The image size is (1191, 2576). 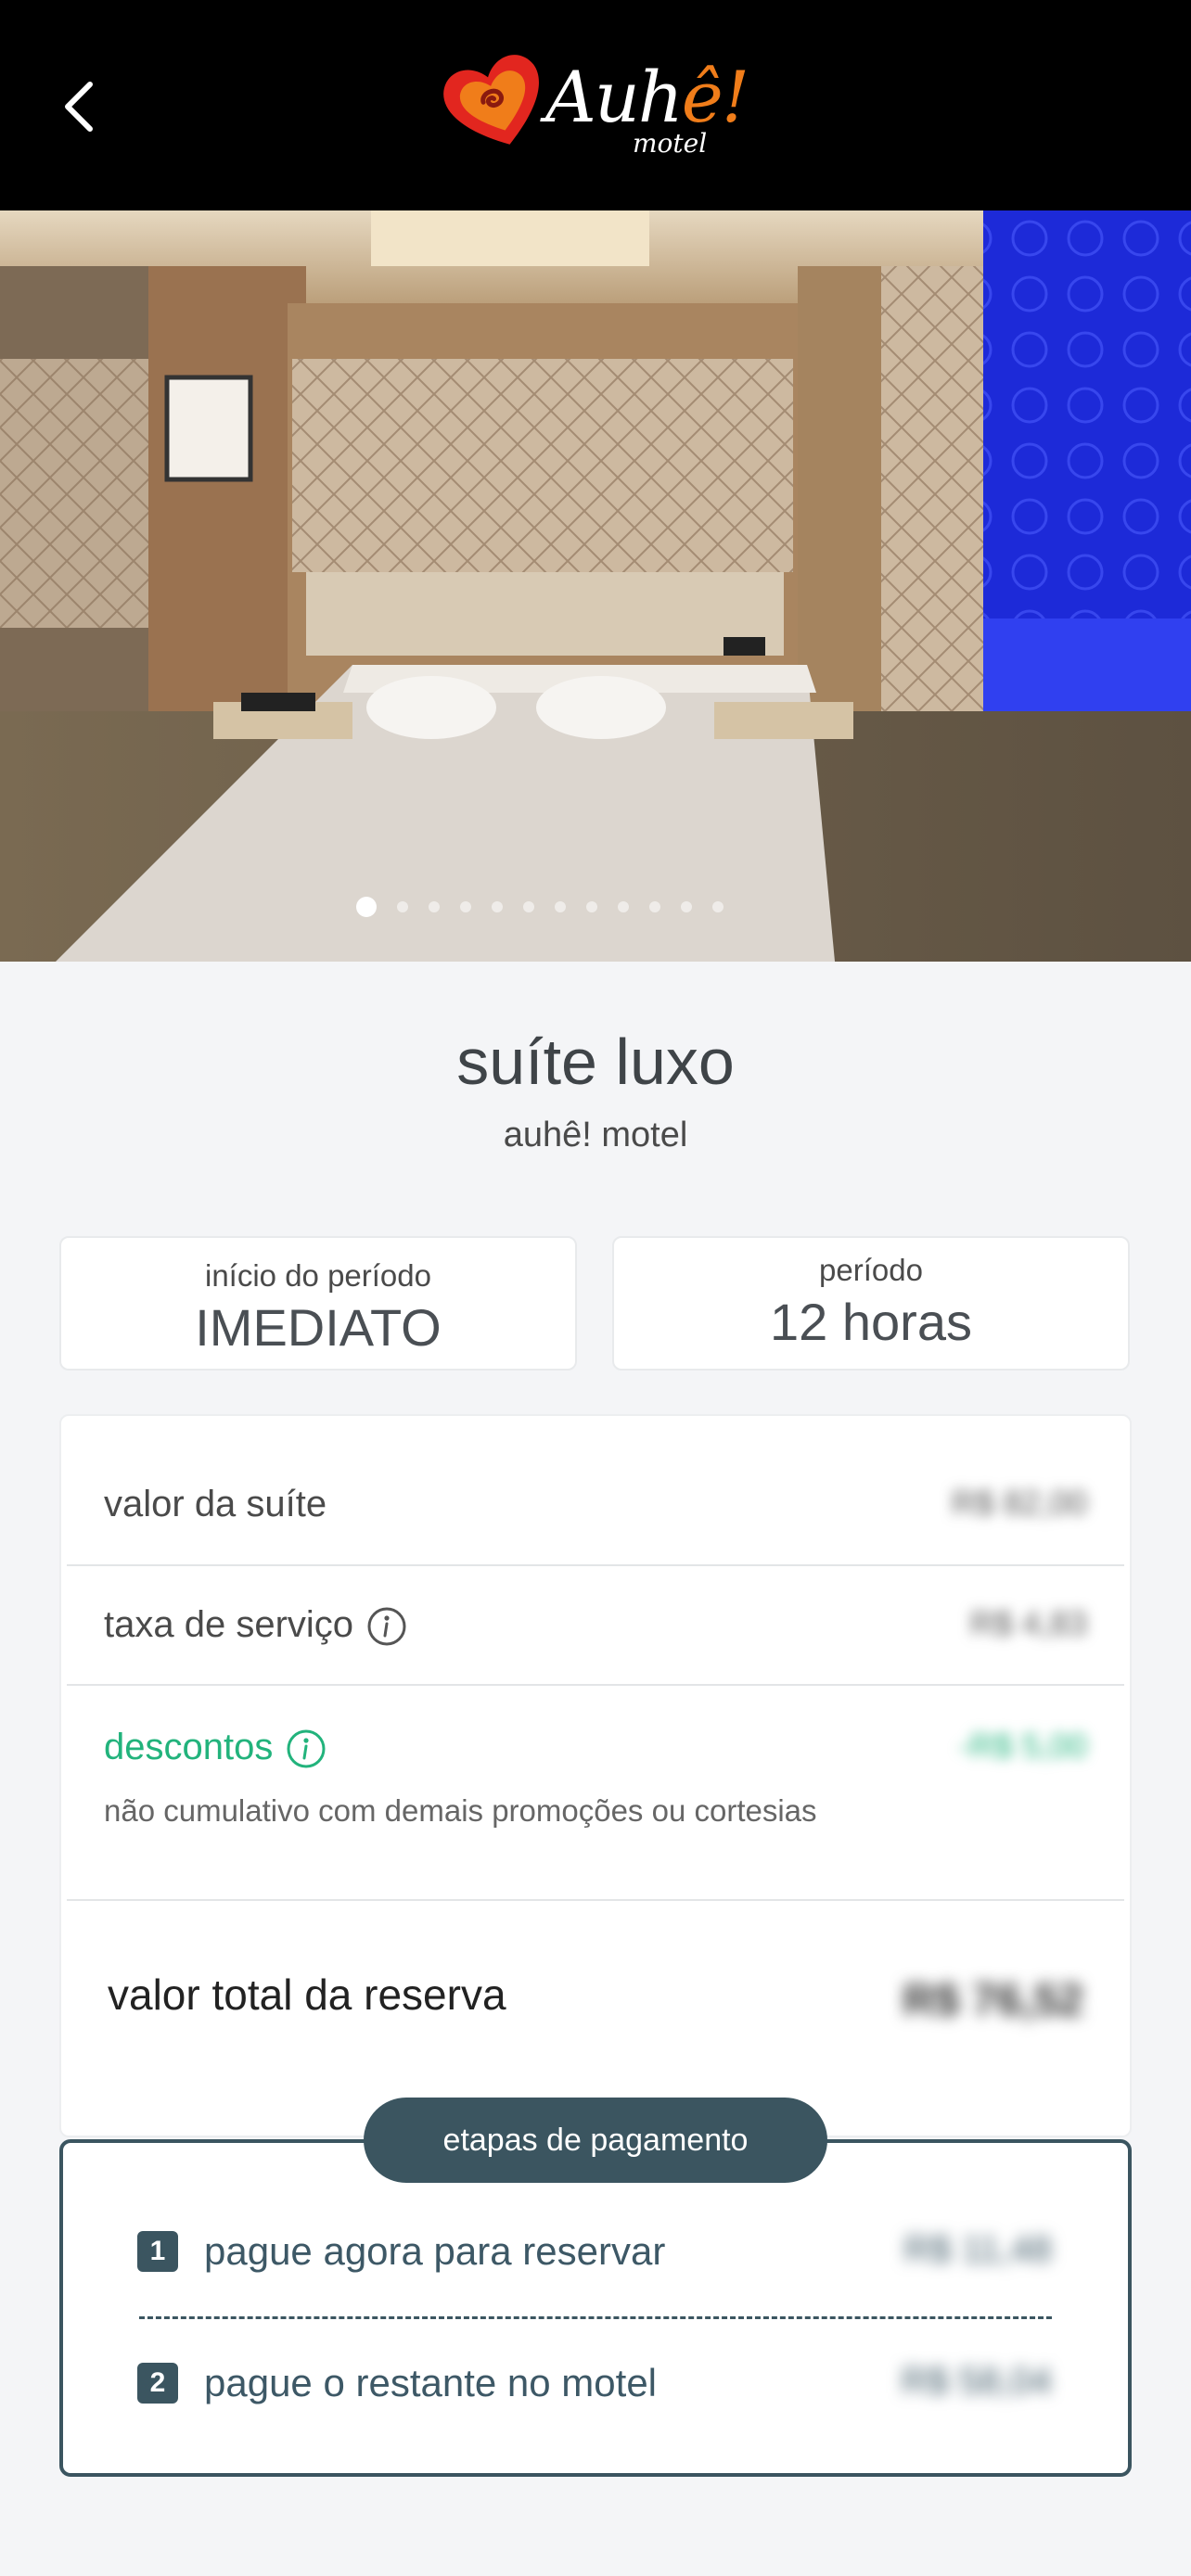 What do you see at coordinates (595, 1062) in the screenshot?
I see `suite-title: suíte luxo` at bounding box center [595, 1062].